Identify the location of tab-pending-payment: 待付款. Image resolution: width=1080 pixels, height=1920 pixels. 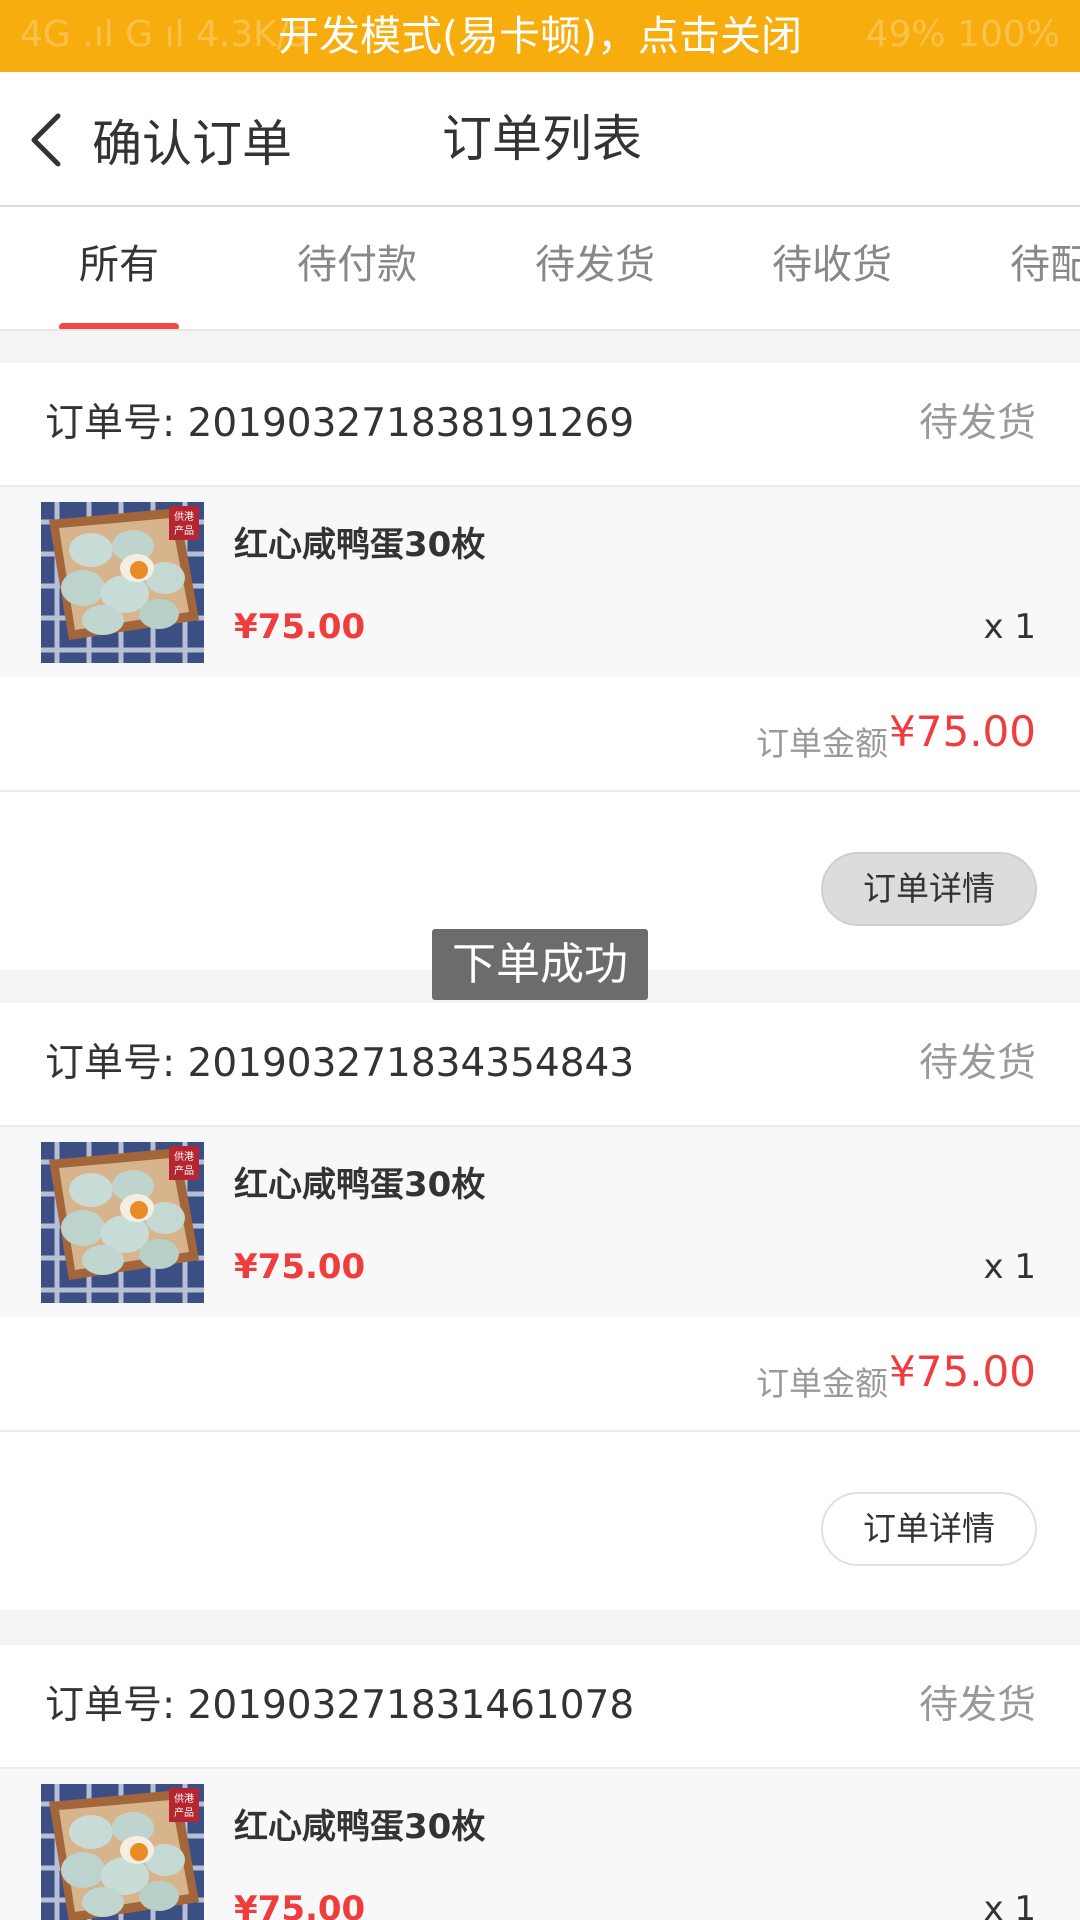
(357, 268).